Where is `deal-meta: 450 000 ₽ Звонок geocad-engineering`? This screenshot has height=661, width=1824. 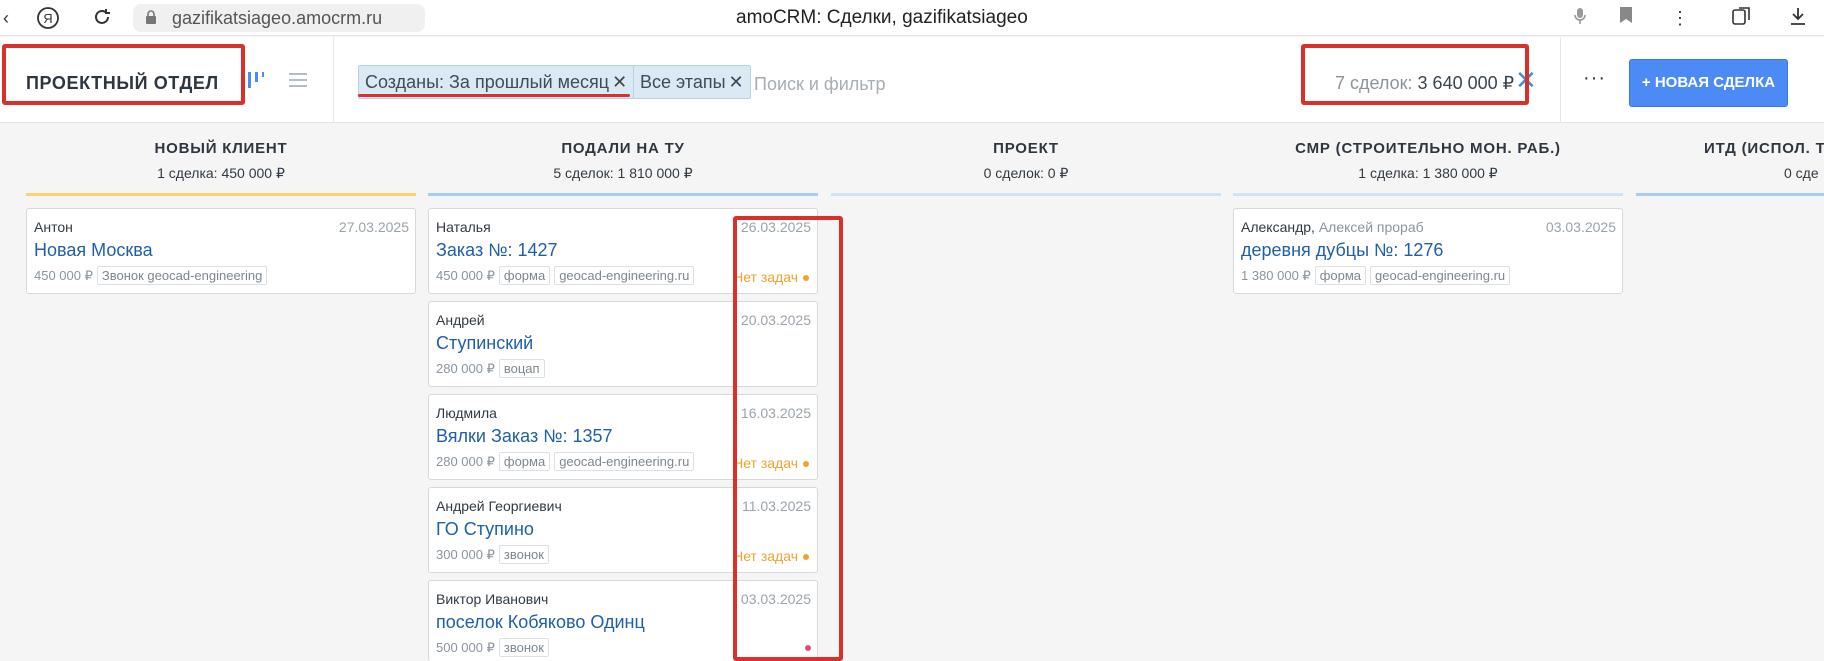 deal-meta: 450 000 ₽ Звонок geocad-engineering is located at coordinates (151, 275).